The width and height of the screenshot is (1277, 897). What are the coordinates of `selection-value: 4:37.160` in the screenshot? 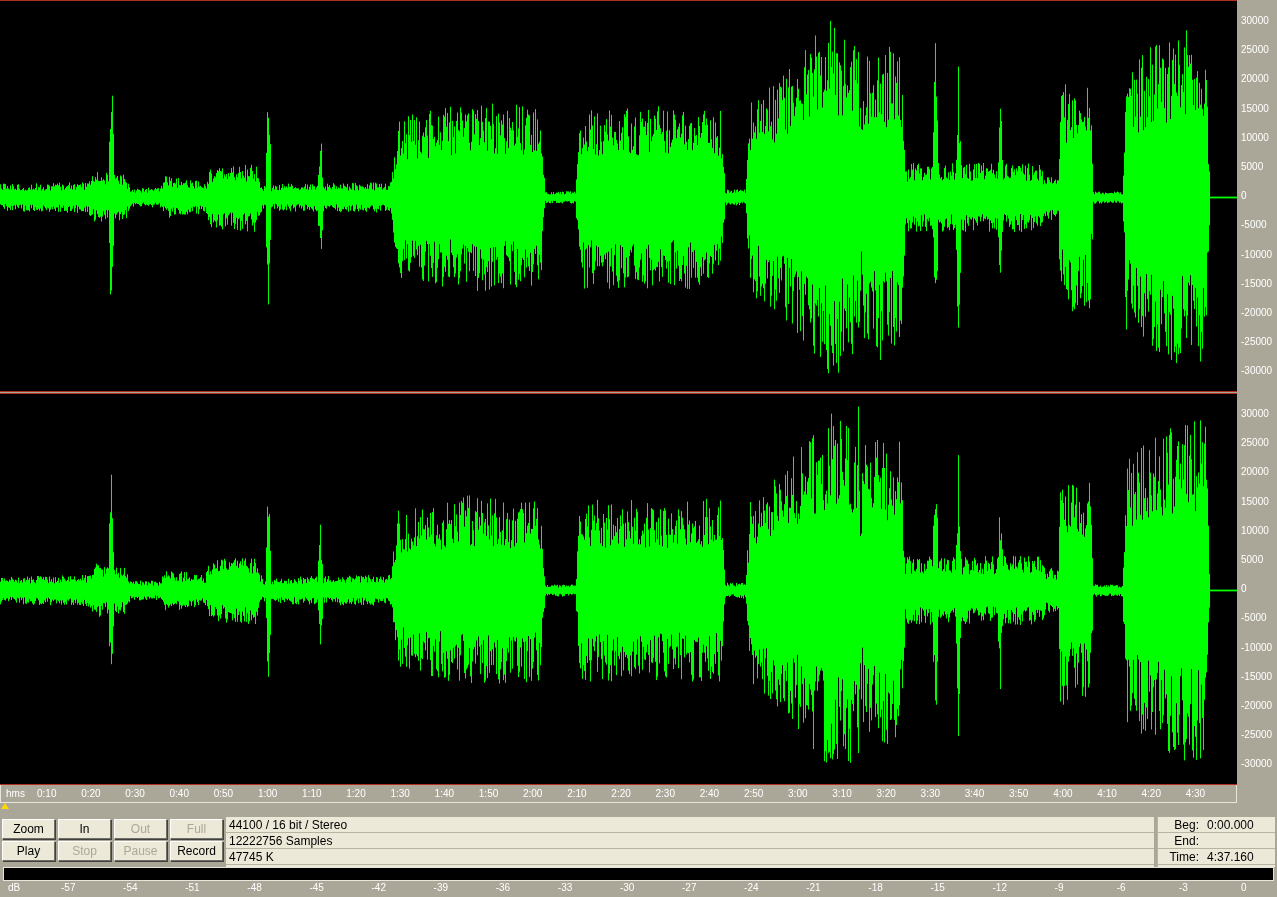 It's located at (1230, 856).